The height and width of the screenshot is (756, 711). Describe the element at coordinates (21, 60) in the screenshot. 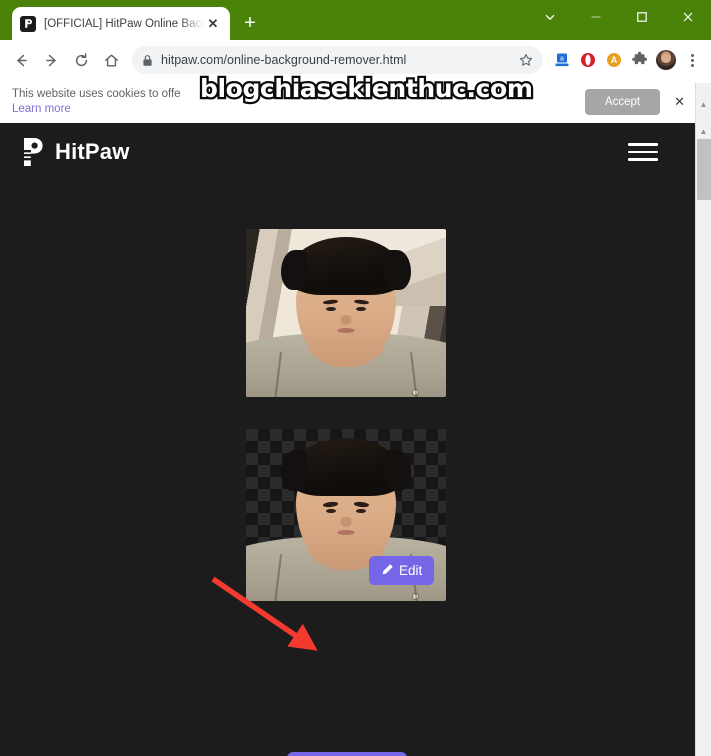

I see `back-icon` at that location.